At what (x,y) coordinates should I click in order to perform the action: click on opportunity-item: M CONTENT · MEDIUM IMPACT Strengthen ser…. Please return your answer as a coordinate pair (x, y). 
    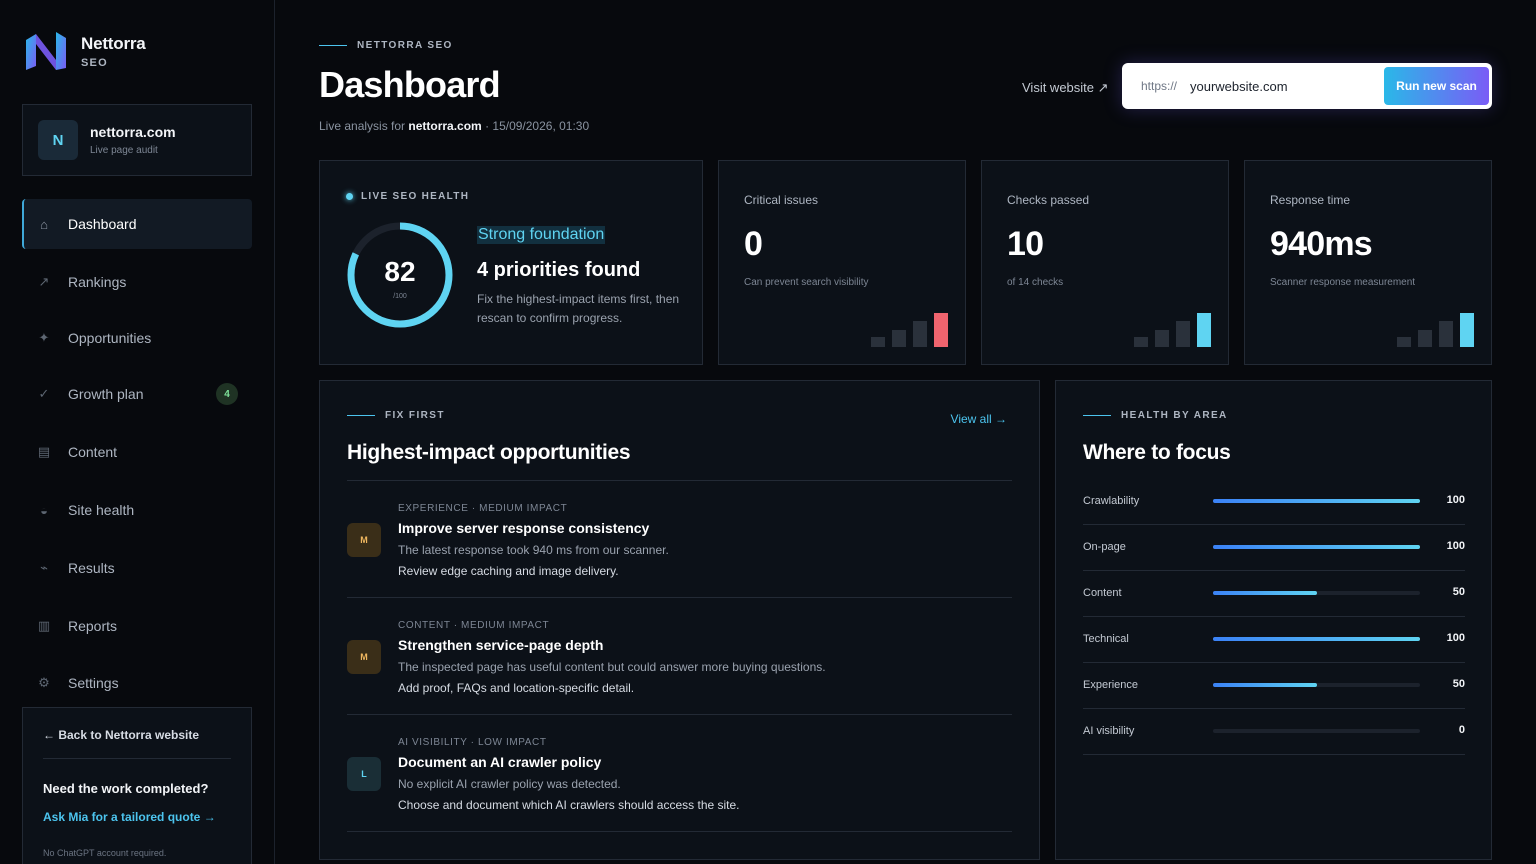
    Looking at the image, I should click on (679, 656).